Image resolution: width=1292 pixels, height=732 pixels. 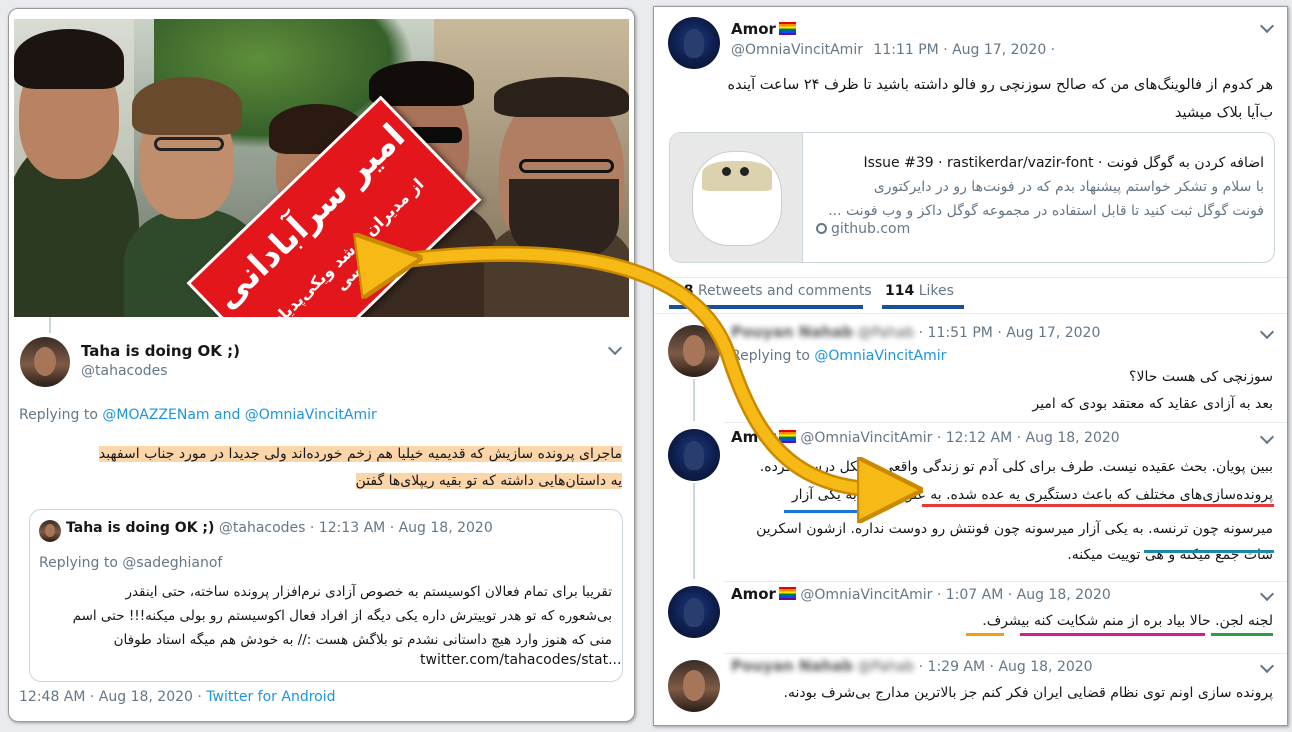 What do you see at coordinates (825, 511) in the screenshot?
I see `blue-underline` at bounding box center [825, 511].